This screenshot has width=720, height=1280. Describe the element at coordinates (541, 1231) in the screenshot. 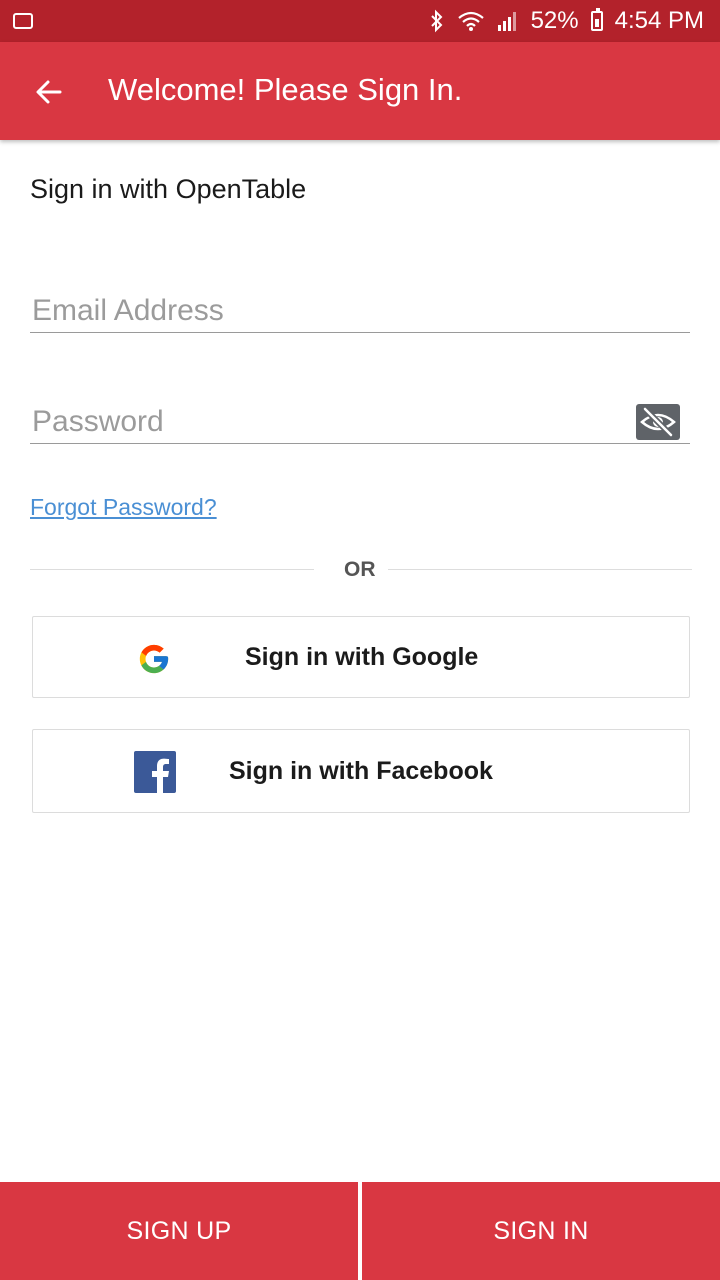

I see `sign-in-button: SIGN IN` at that location.